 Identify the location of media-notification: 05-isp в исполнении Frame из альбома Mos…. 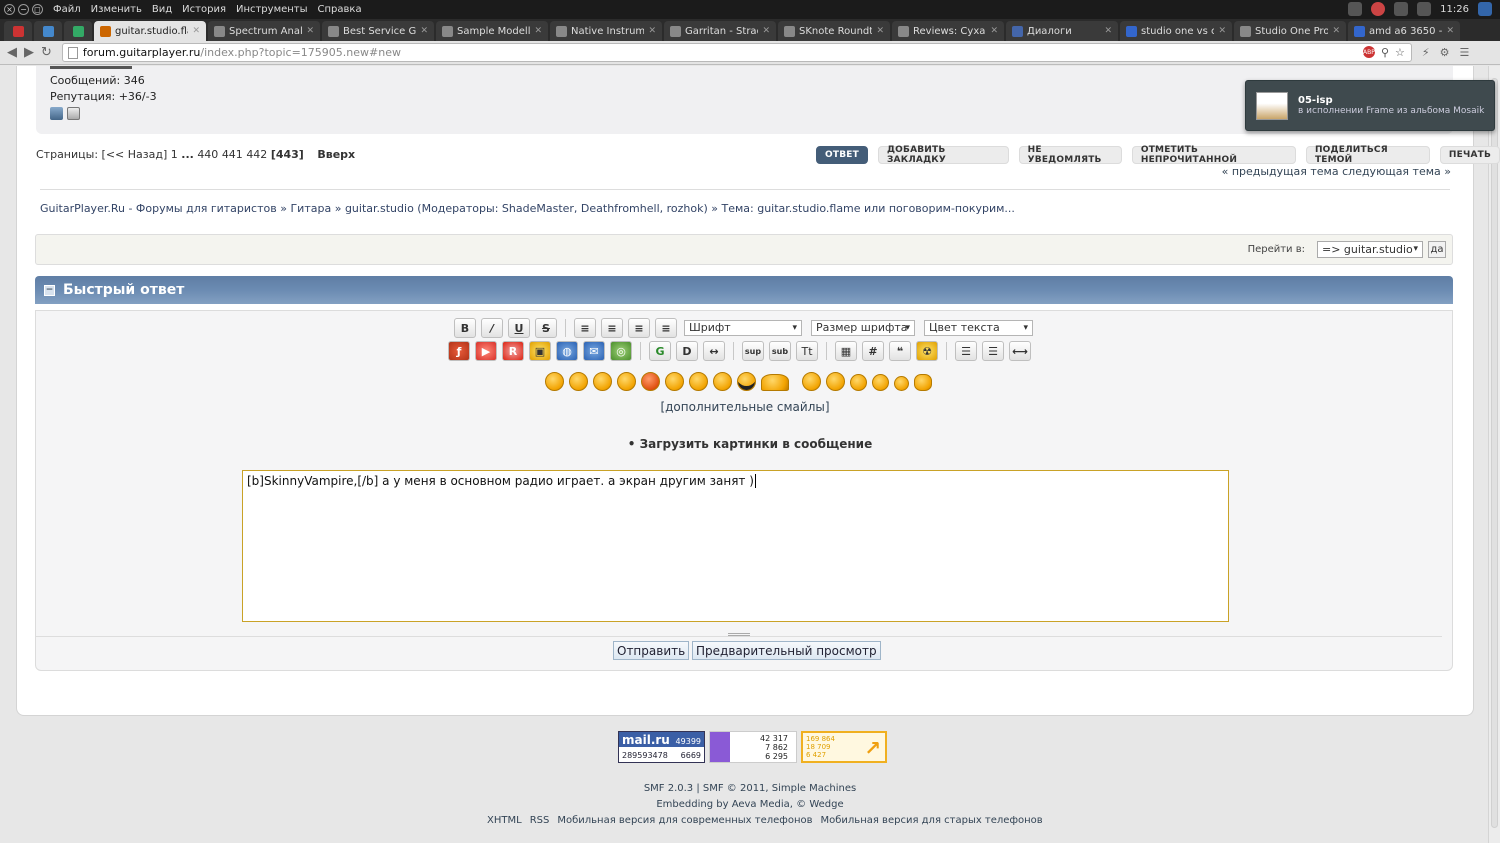
(1370, 105).